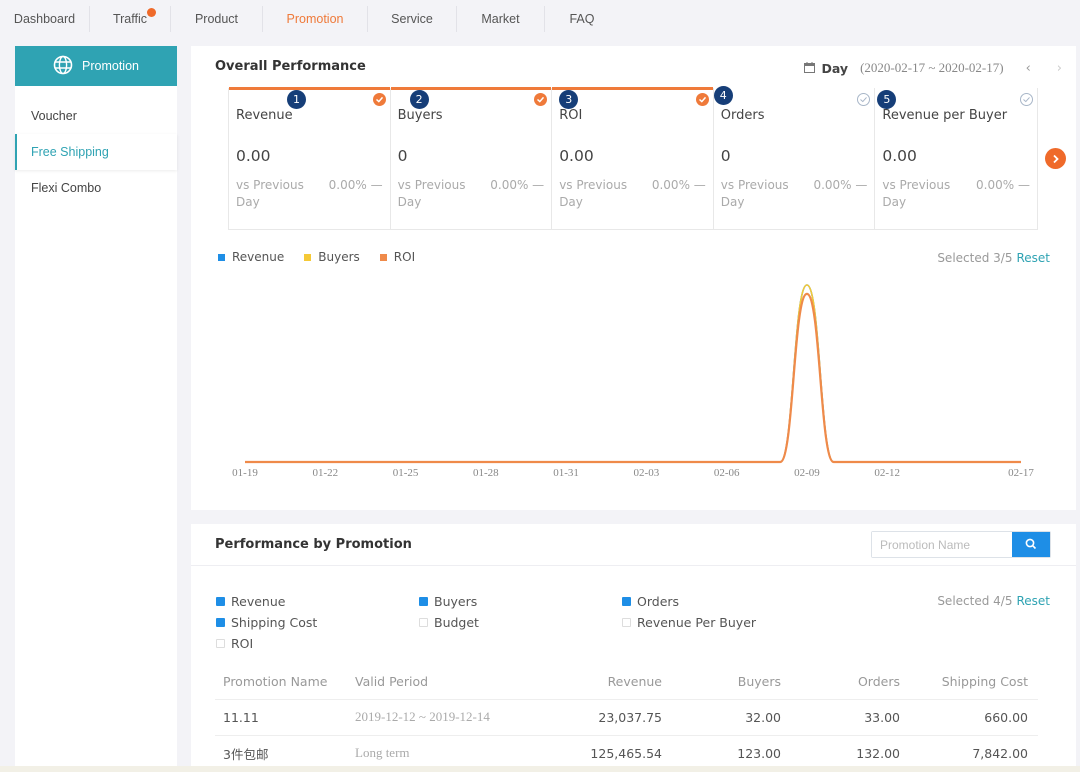 The image size is (1080, 772). Describe the element at coordinates (887, 473) in the screenshot. I see `x-tick-label: 02-12` at that location.